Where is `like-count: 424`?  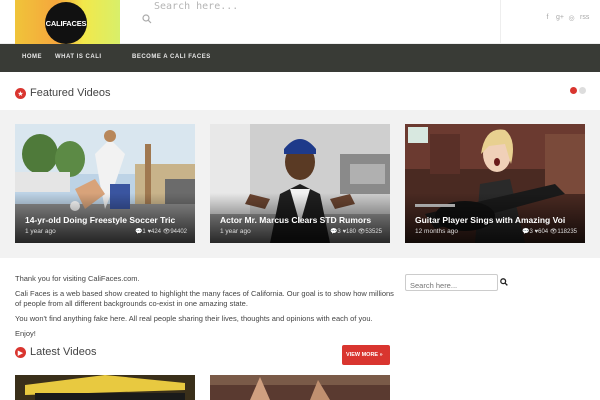
like-count: 424 is located at coordinates (156, 232).